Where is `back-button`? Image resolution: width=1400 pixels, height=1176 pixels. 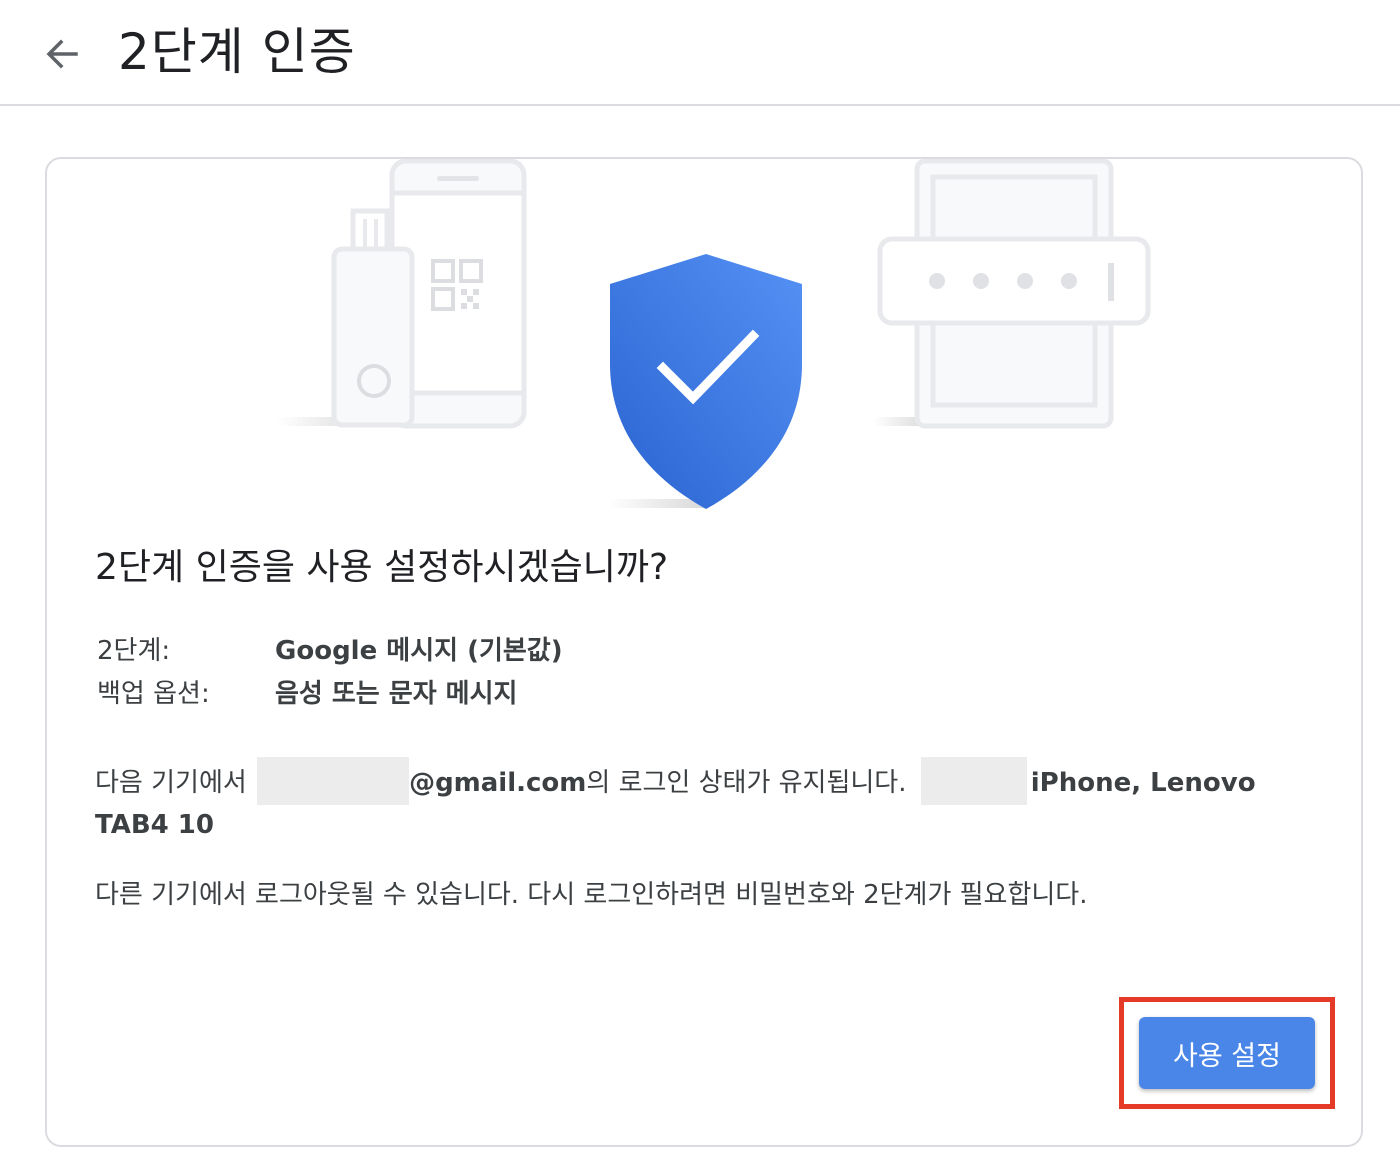
back-button is located at coordinates (62, 54).